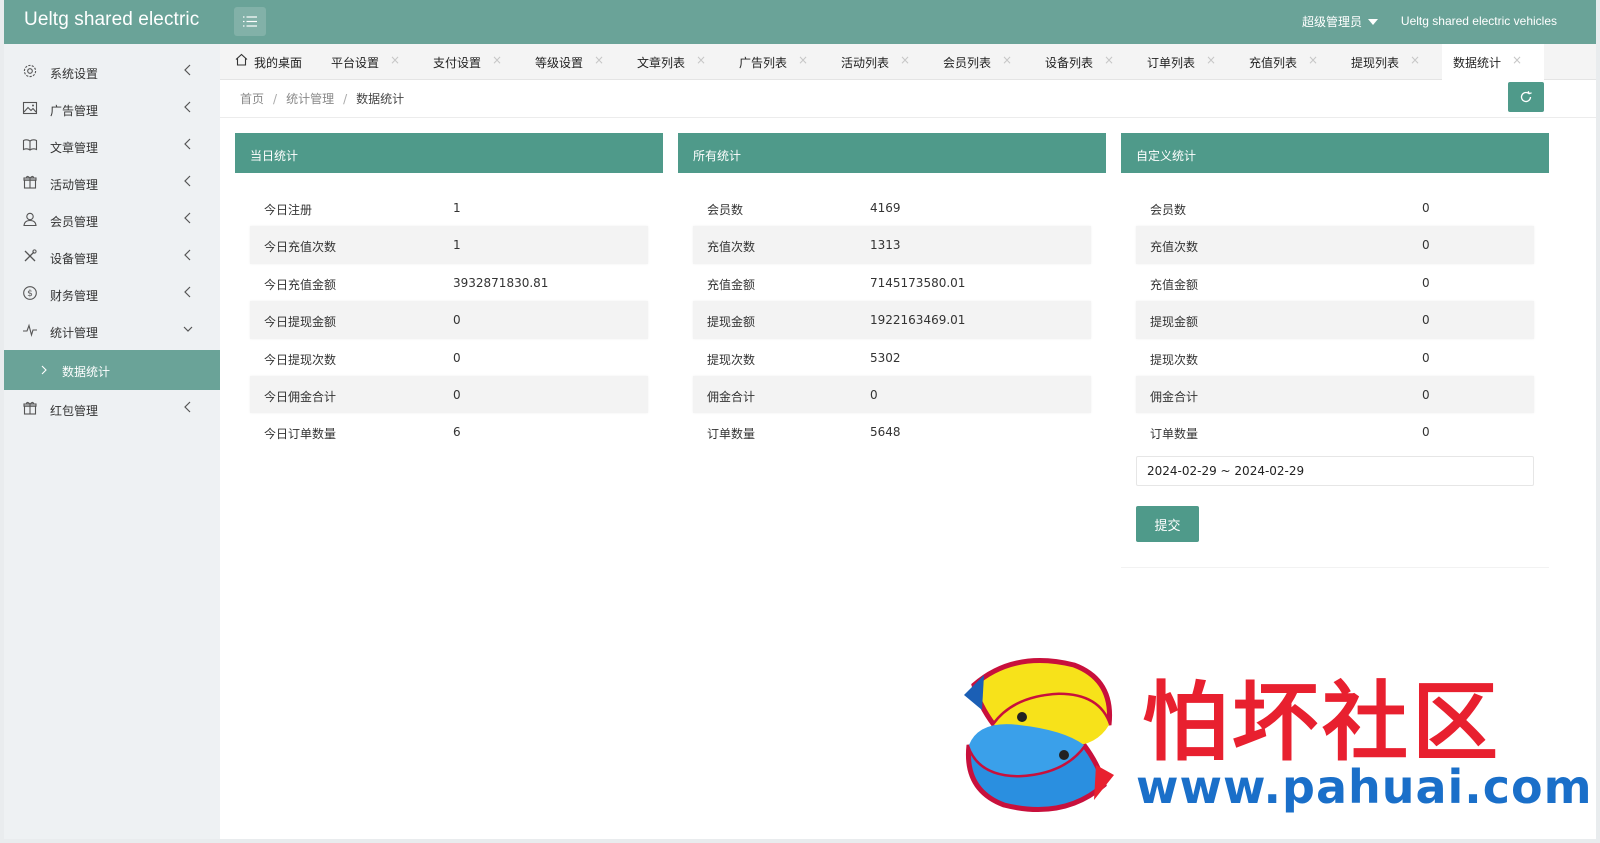 The height and width of the screenshot is (843, 1600). I want to click on tab-label: 设备列表, so click(1069, 63).